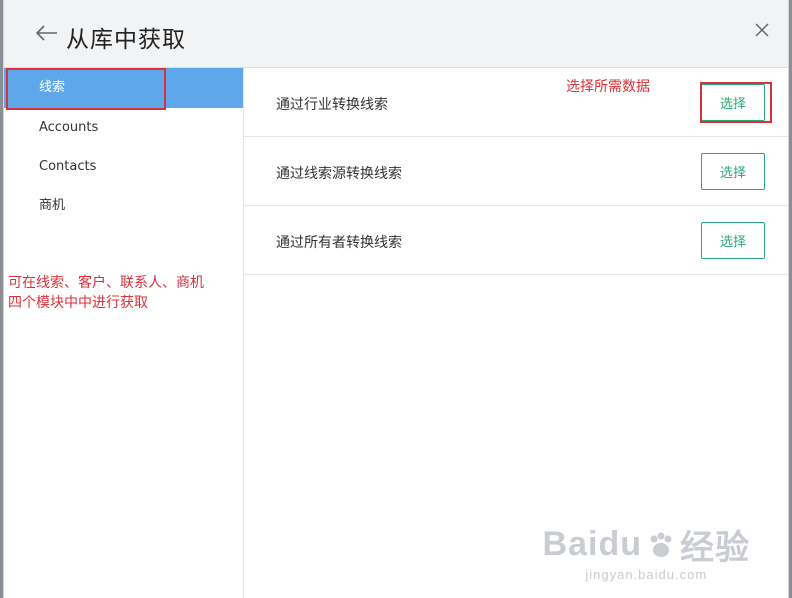 The width and height of the screenshot is (792, 598). I want to click on sidebar-item-label: Contacts, so click(68, 166).